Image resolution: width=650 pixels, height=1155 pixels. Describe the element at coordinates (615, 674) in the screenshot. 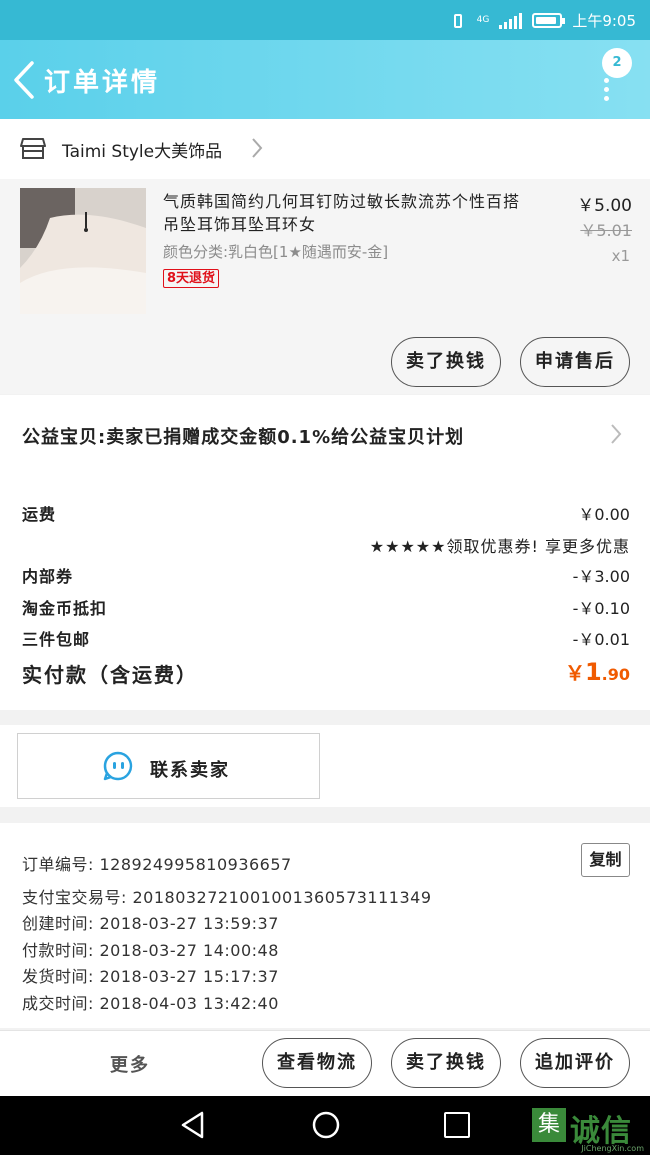

I see `total-decimal: .90` at that location.